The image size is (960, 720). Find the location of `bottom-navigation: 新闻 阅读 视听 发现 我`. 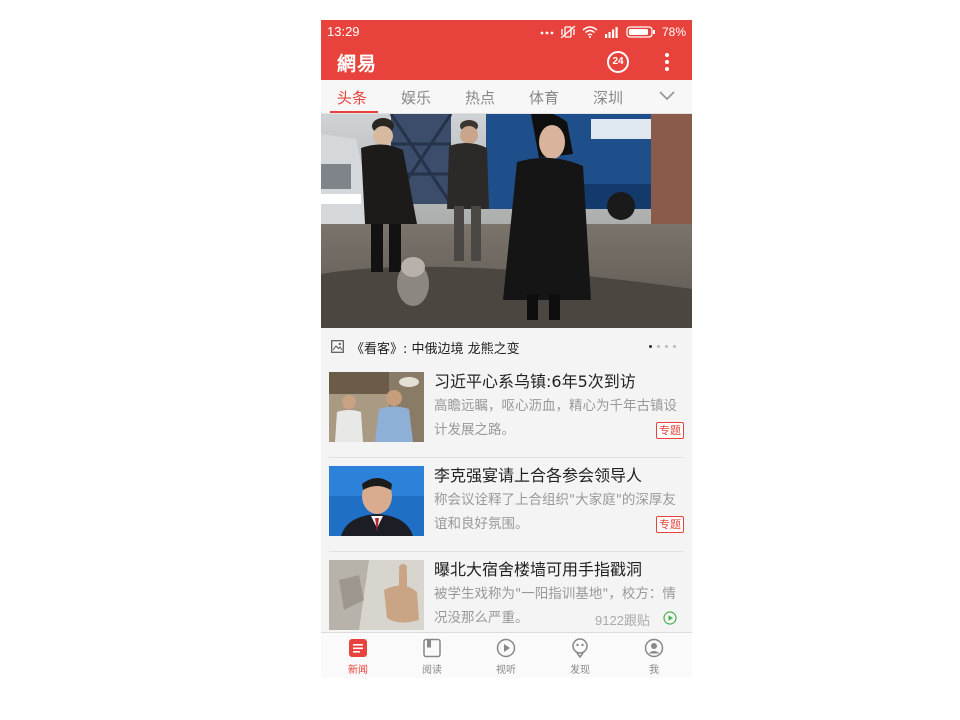

bottom-navigation: 新闻 阅读 视听 发现 我 is located at coordinates (506, 655).